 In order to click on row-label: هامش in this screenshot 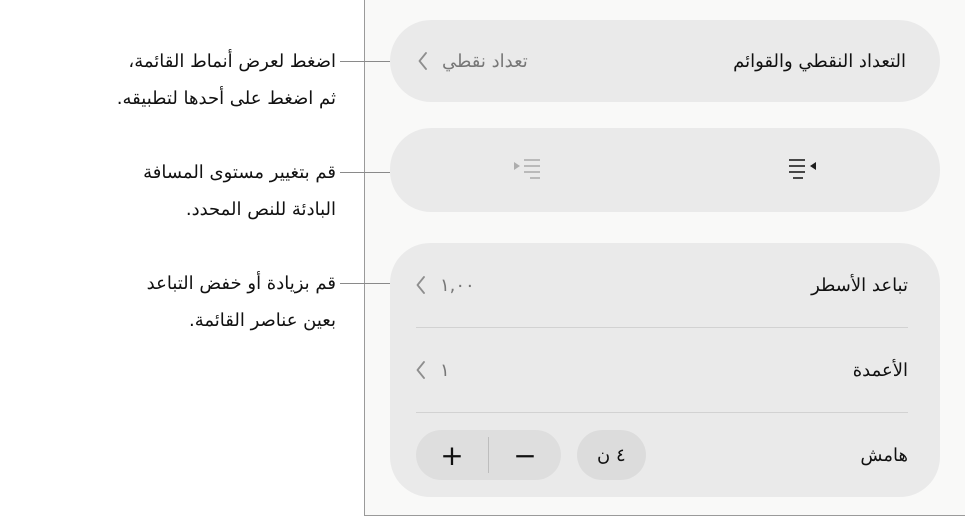, I will do `click(884, 455)`.